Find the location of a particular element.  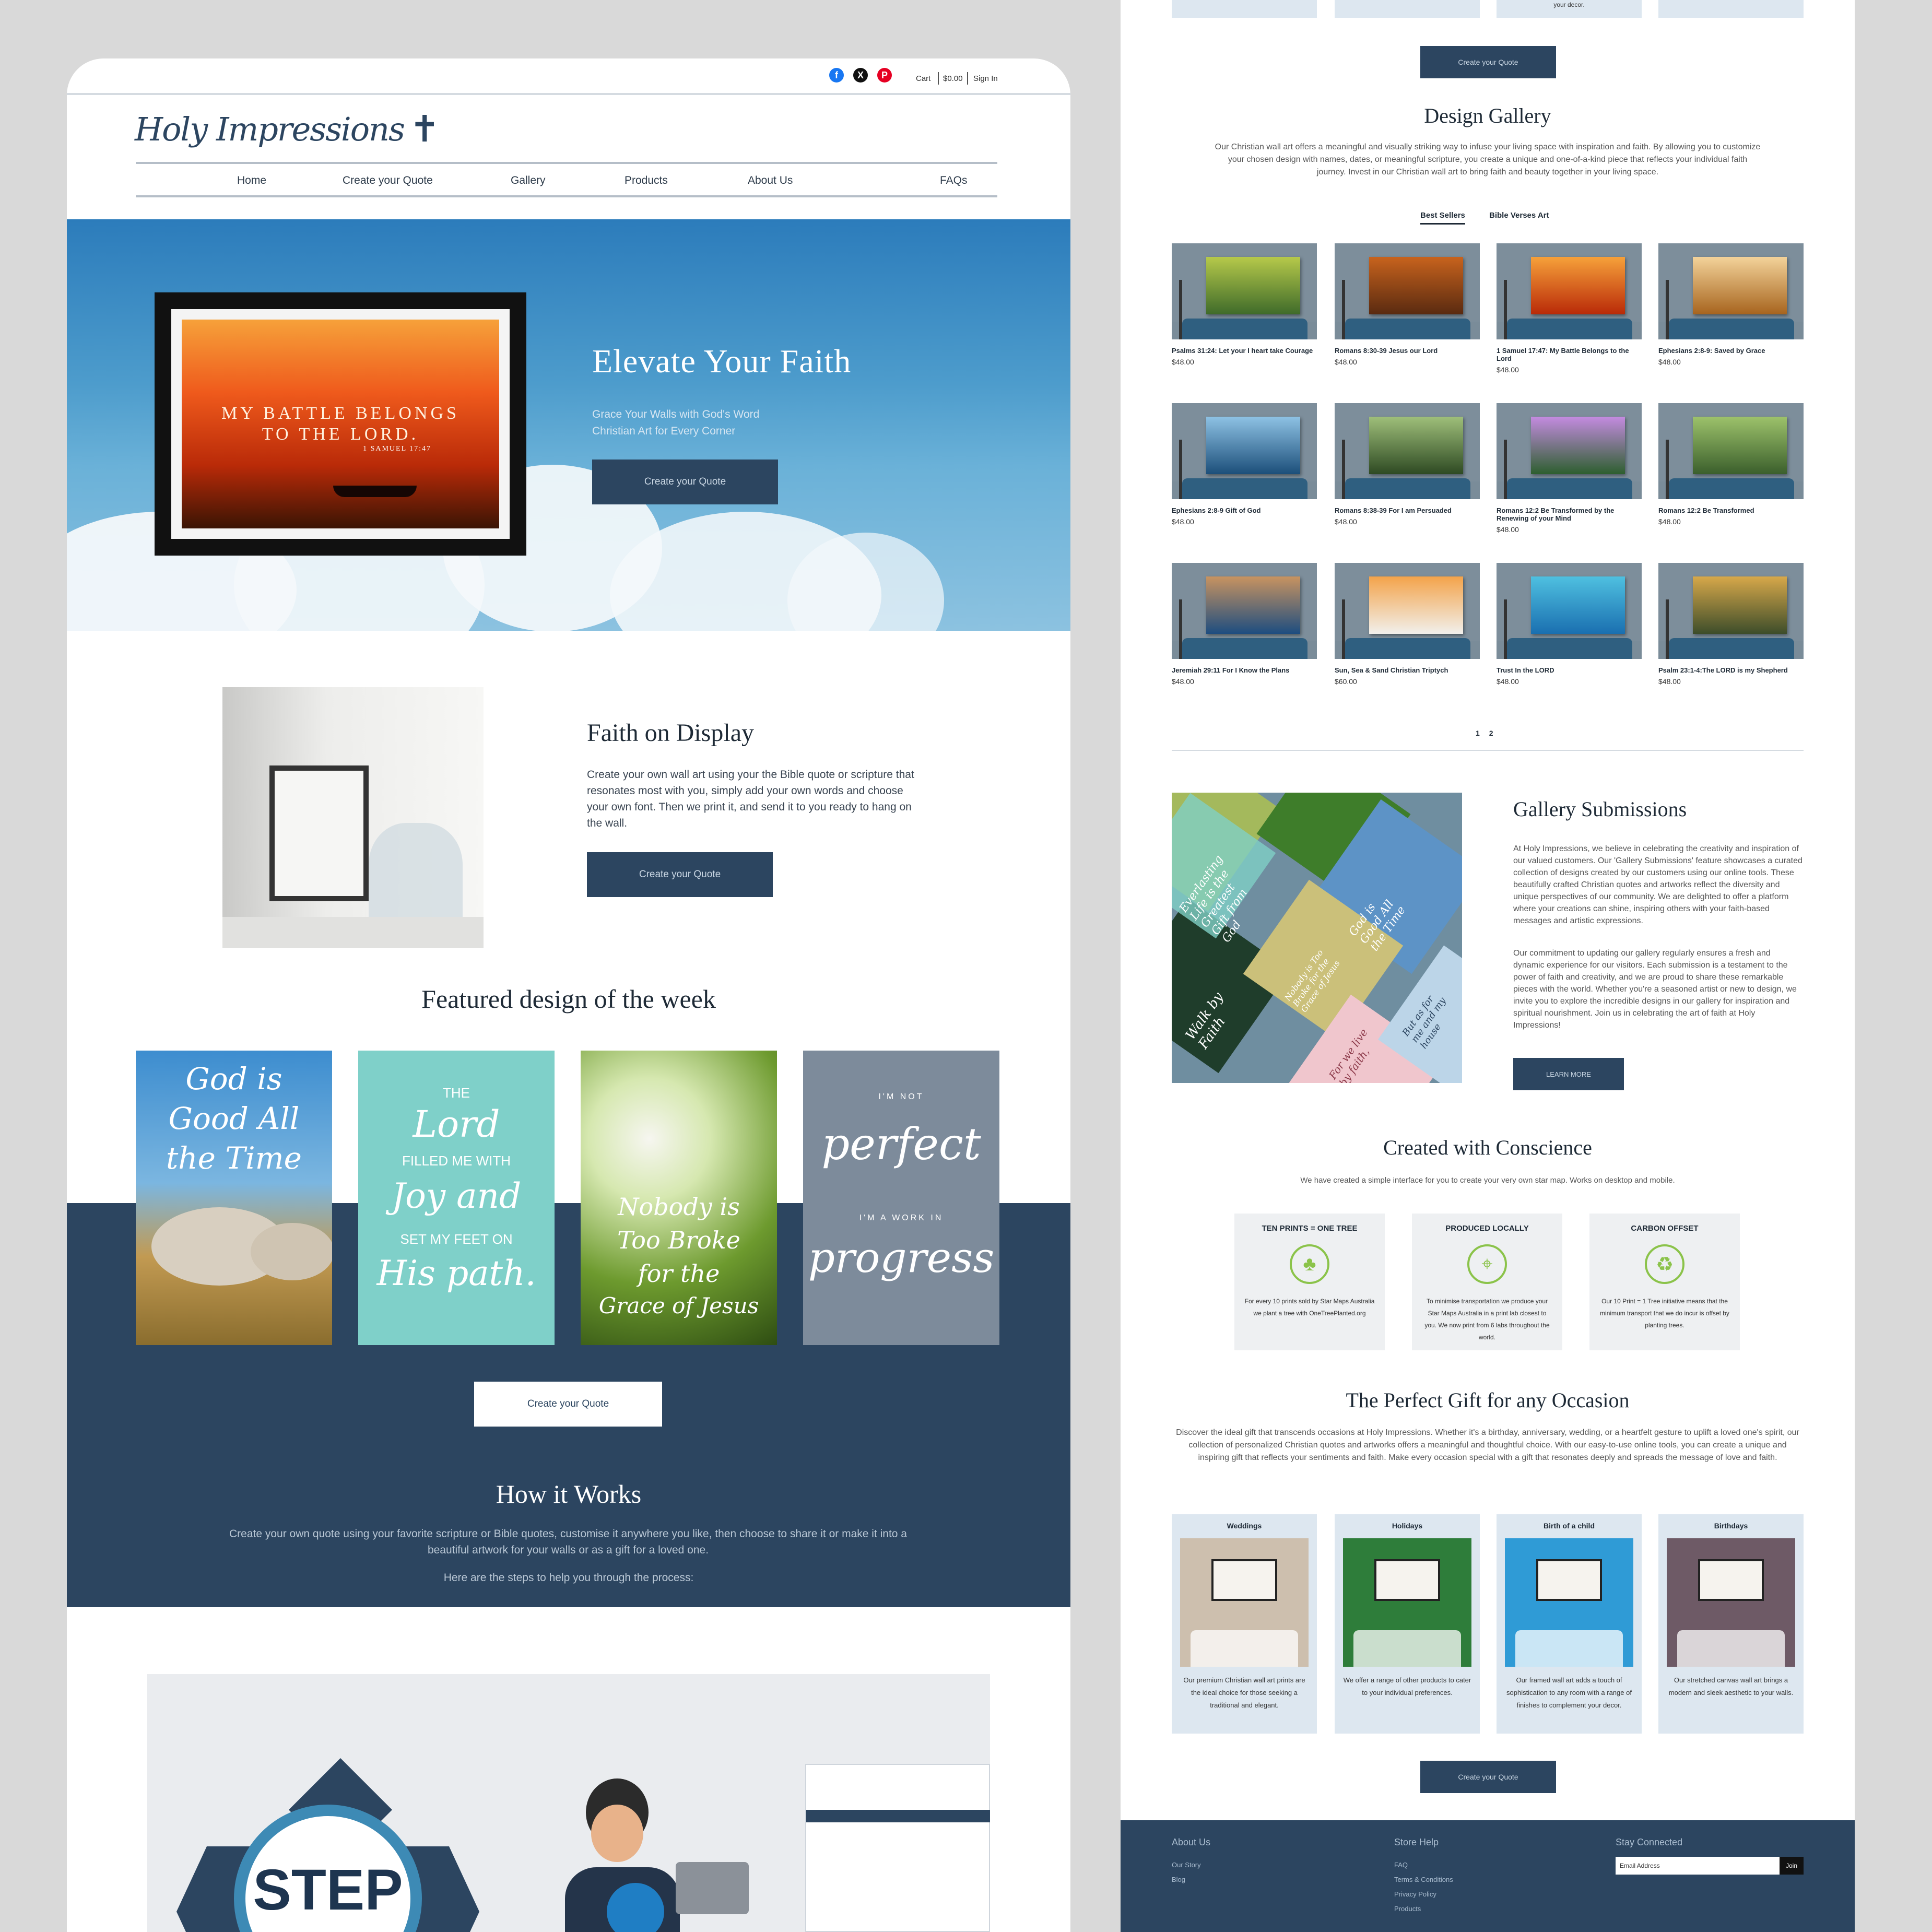

product-card: Romans 12:2 Be Transformed $48.00 is located at coordinates (1731, 464).